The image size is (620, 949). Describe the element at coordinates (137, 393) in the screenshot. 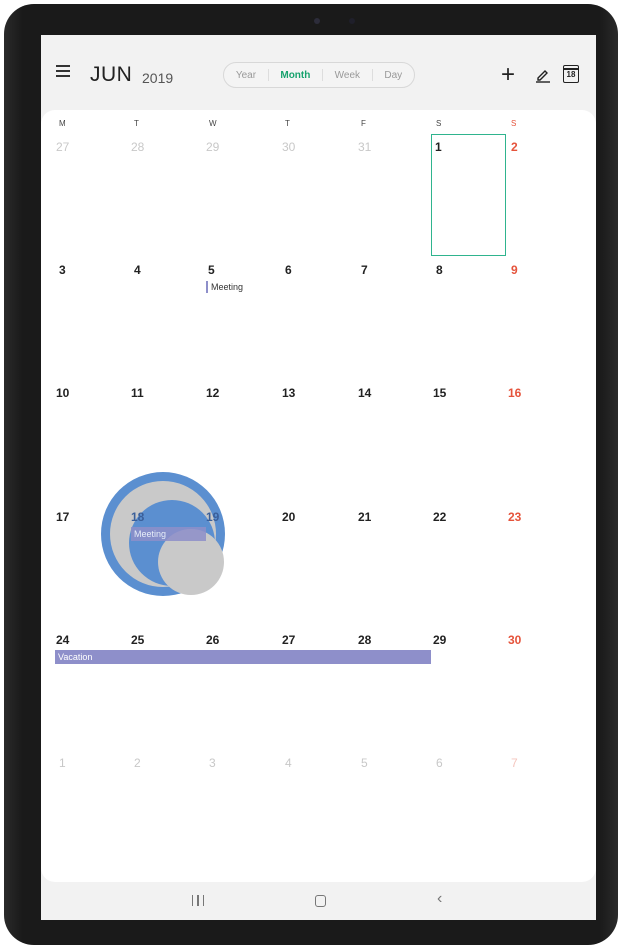

I see `day-cell: 11` at that location.